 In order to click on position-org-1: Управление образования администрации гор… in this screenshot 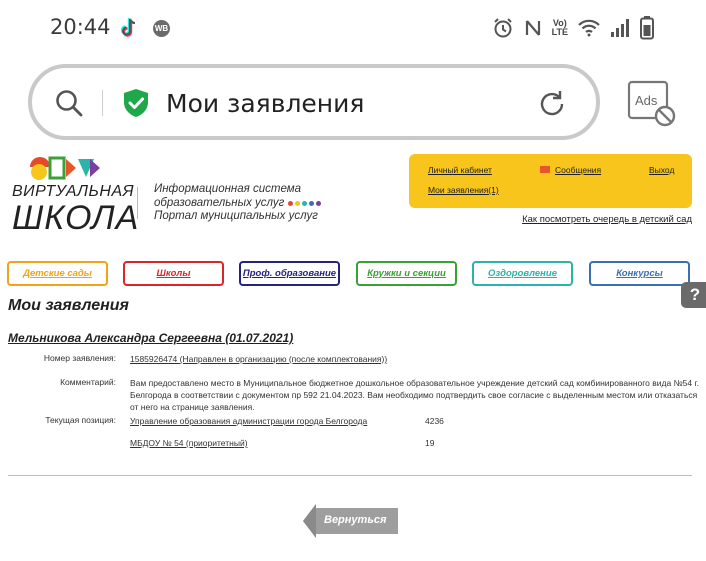, I will do `click(248, 421)`.